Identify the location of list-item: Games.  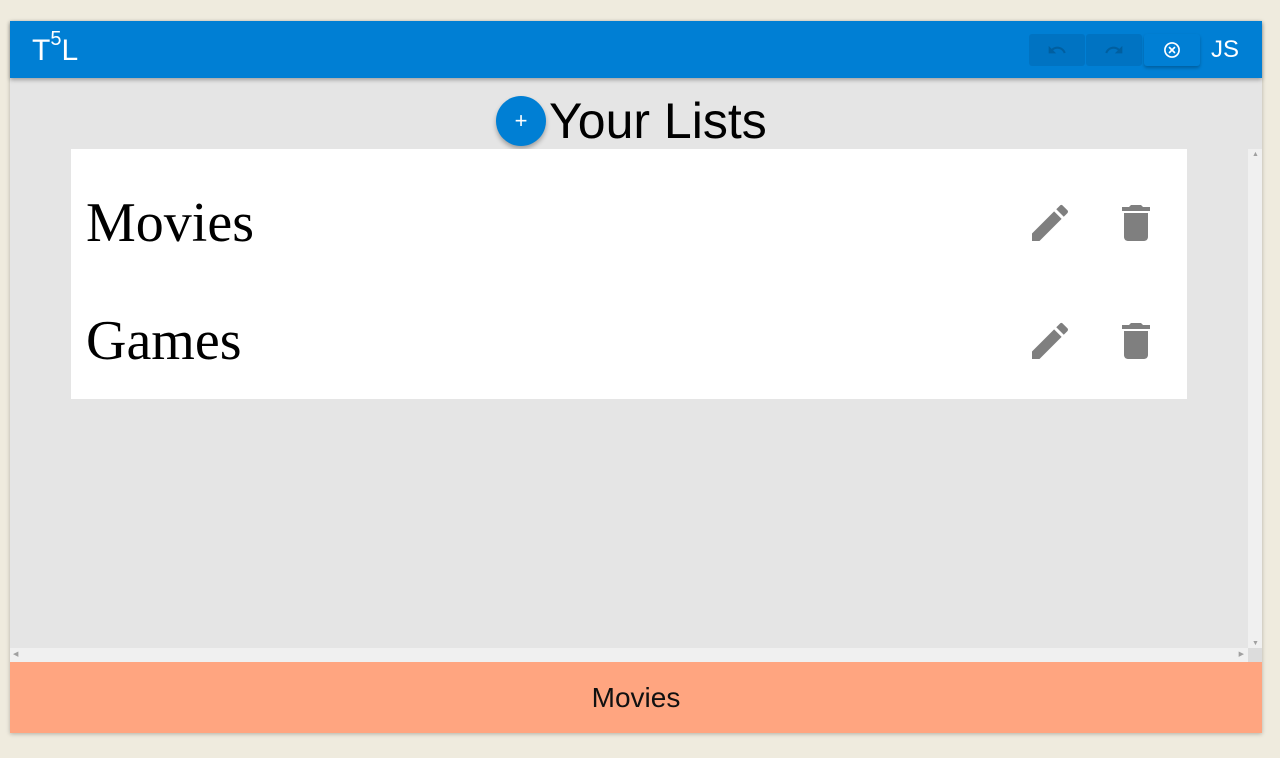
(629, 338).